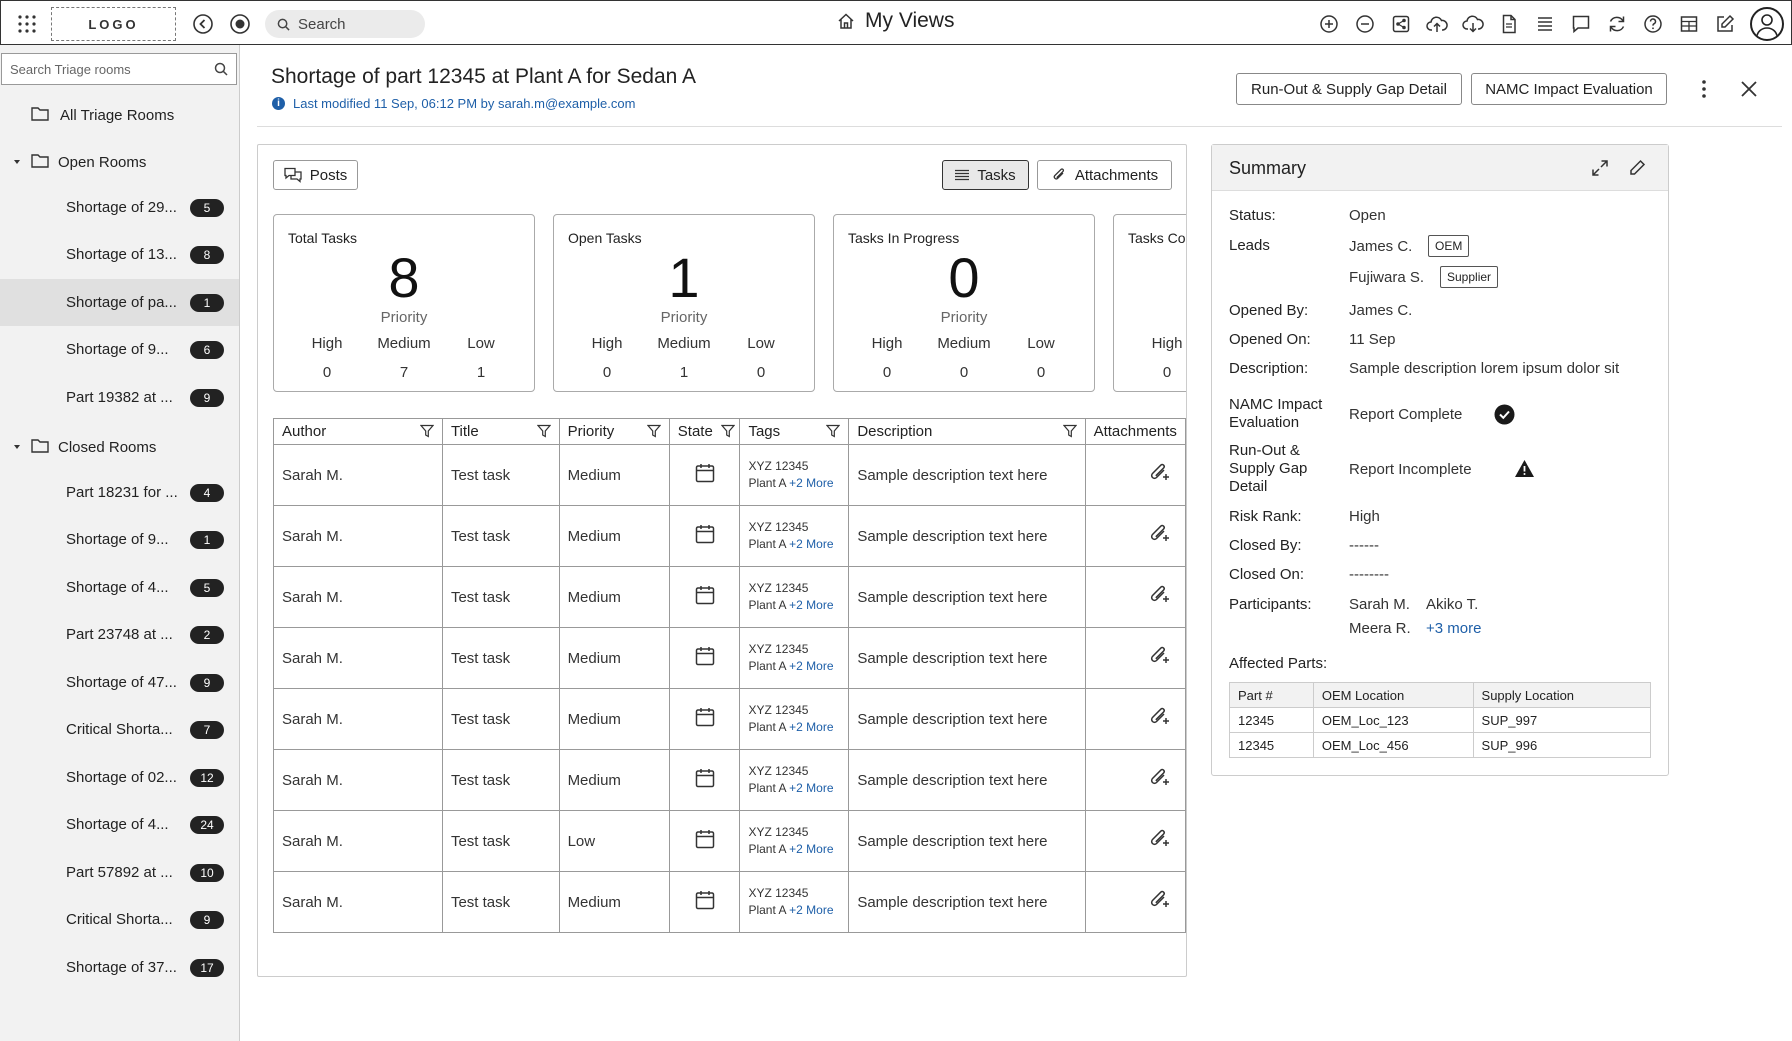 This screenshot has width=1792, height=1041. Describe the element at coordinates (119, 824) in the screenshot. I see `sidebar-room-item: Shortage of 4... 24` at that location.